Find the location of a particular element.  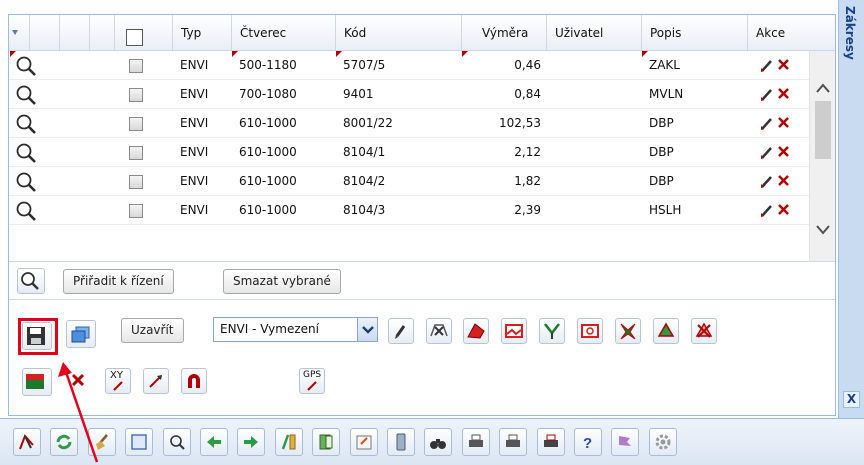

xy-coordinate-button: XY is located at coordinates (118, 381).